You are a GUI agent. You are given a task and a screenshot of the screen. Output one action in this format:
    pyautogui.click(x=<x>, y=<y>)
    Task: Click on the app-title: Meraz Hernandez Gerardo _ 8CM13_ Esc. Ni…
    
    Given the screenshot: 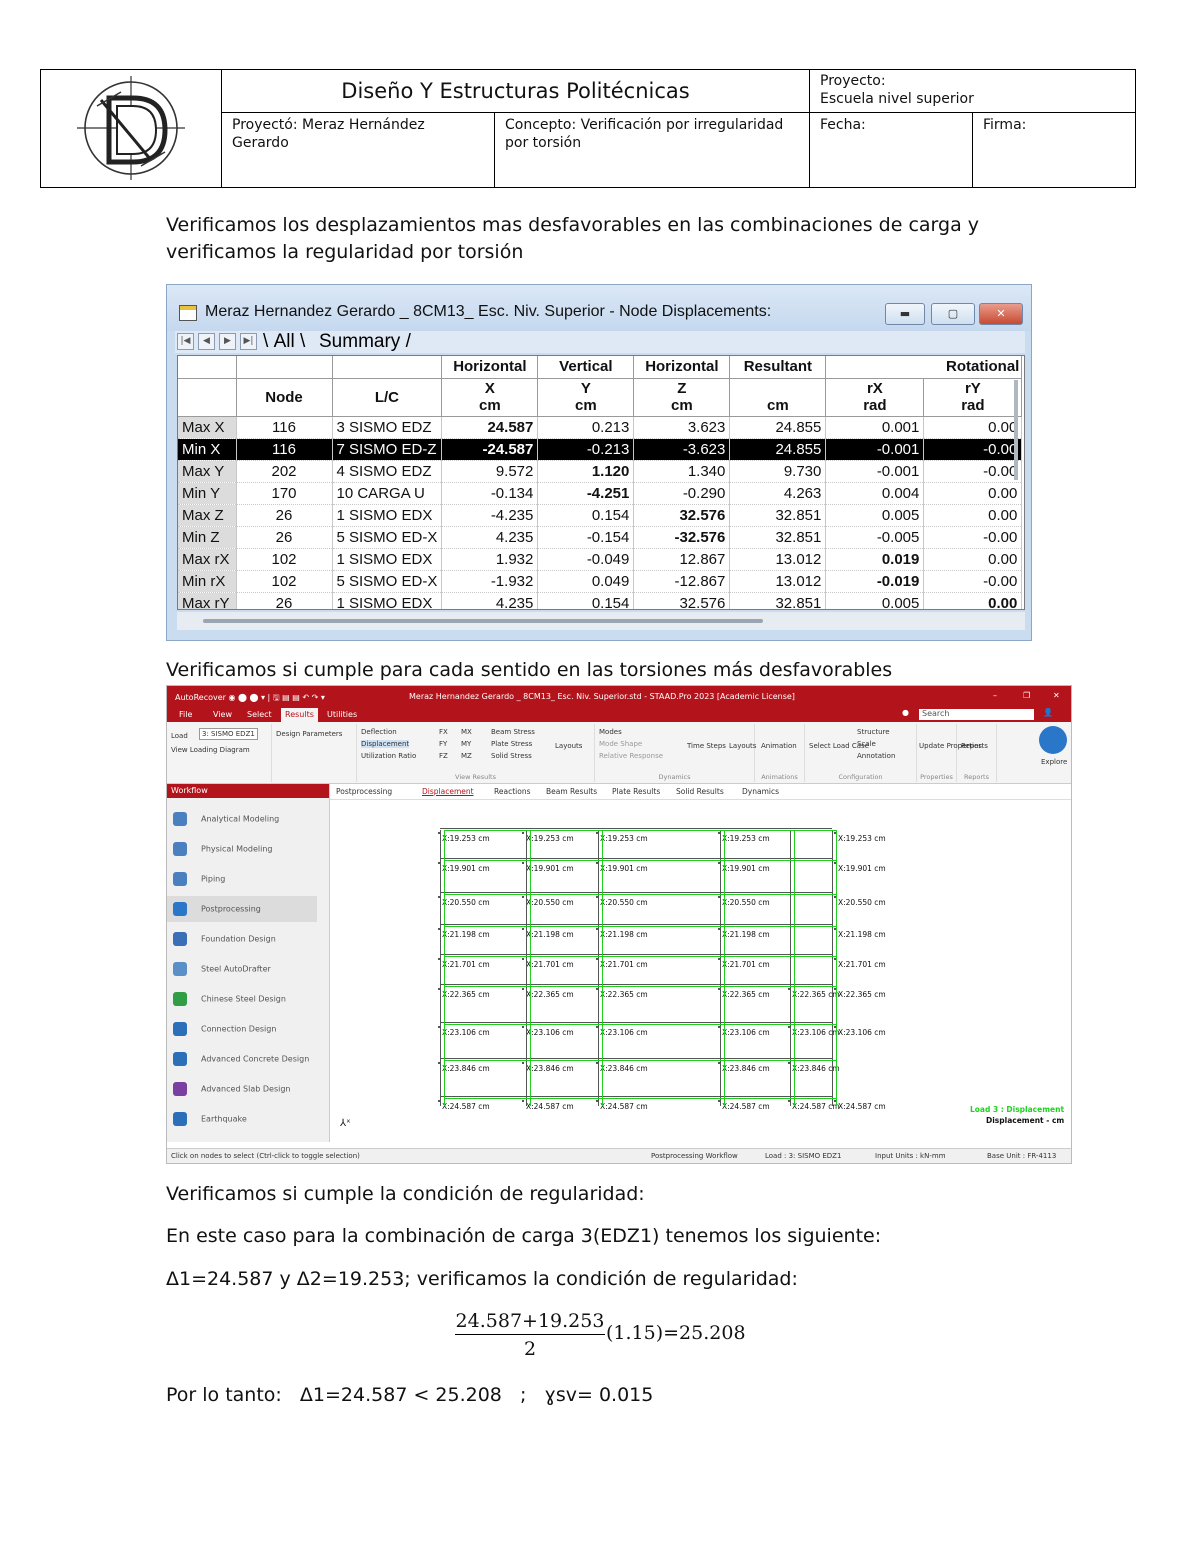 What is the action you would take?
    pyautogui.click(x=602, y=696)
    